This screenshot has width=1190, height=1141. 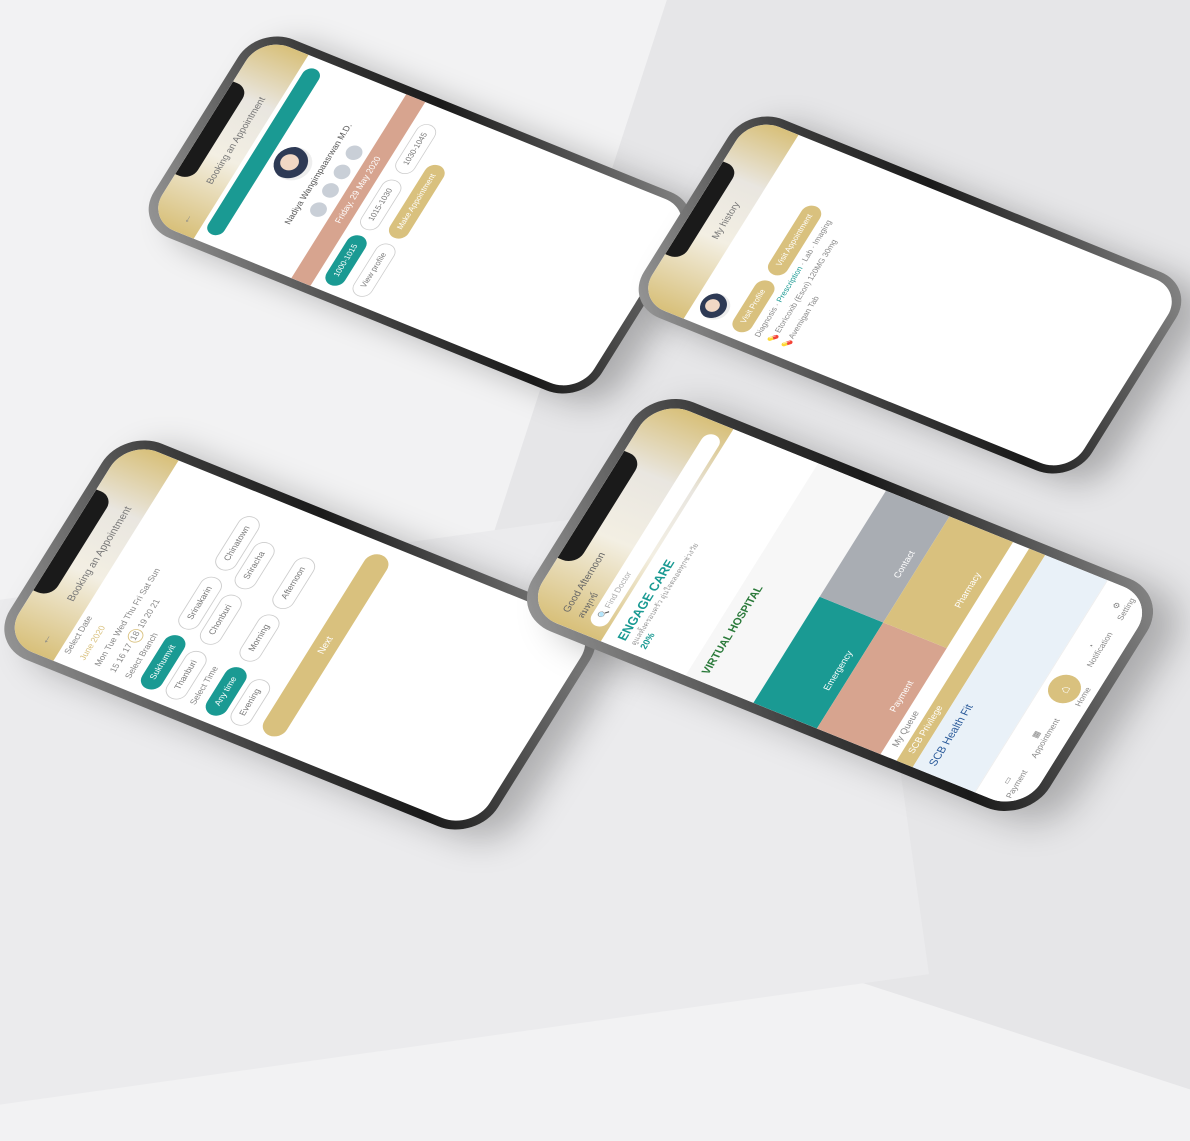 I want to click on date-cell: 21, so click(x=156, y=604).